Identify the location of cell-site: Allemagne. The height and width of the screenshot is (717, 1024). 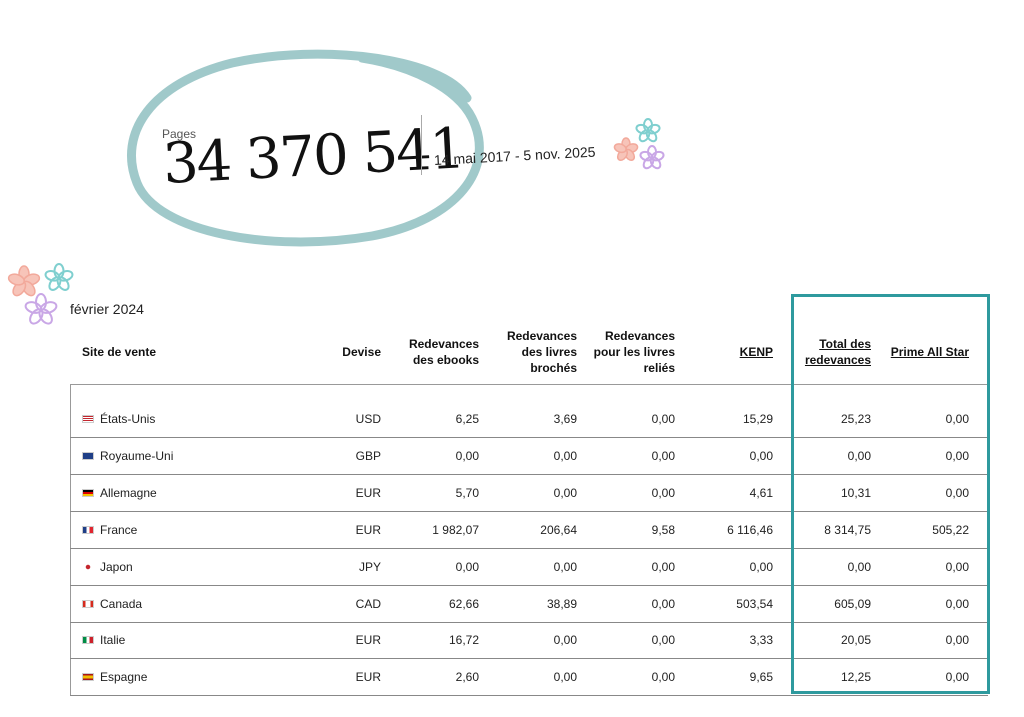
(119, 493).